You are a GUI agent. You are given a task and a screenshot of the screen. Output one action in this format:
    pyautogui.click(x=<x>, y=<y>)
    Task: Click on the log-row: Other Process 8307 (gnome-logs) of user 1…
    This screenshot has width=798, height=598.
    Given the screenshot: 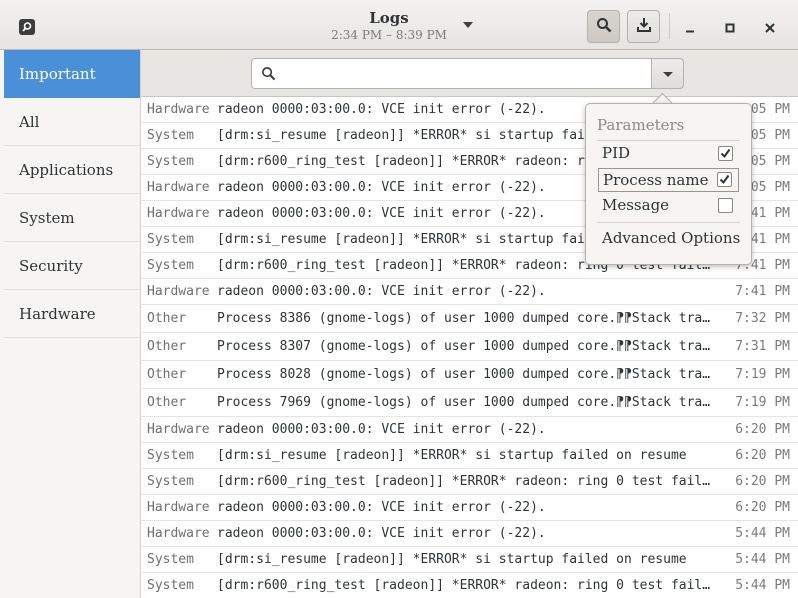 What is the action you would take?
    pyautogui.click(x=469, y=347)
    